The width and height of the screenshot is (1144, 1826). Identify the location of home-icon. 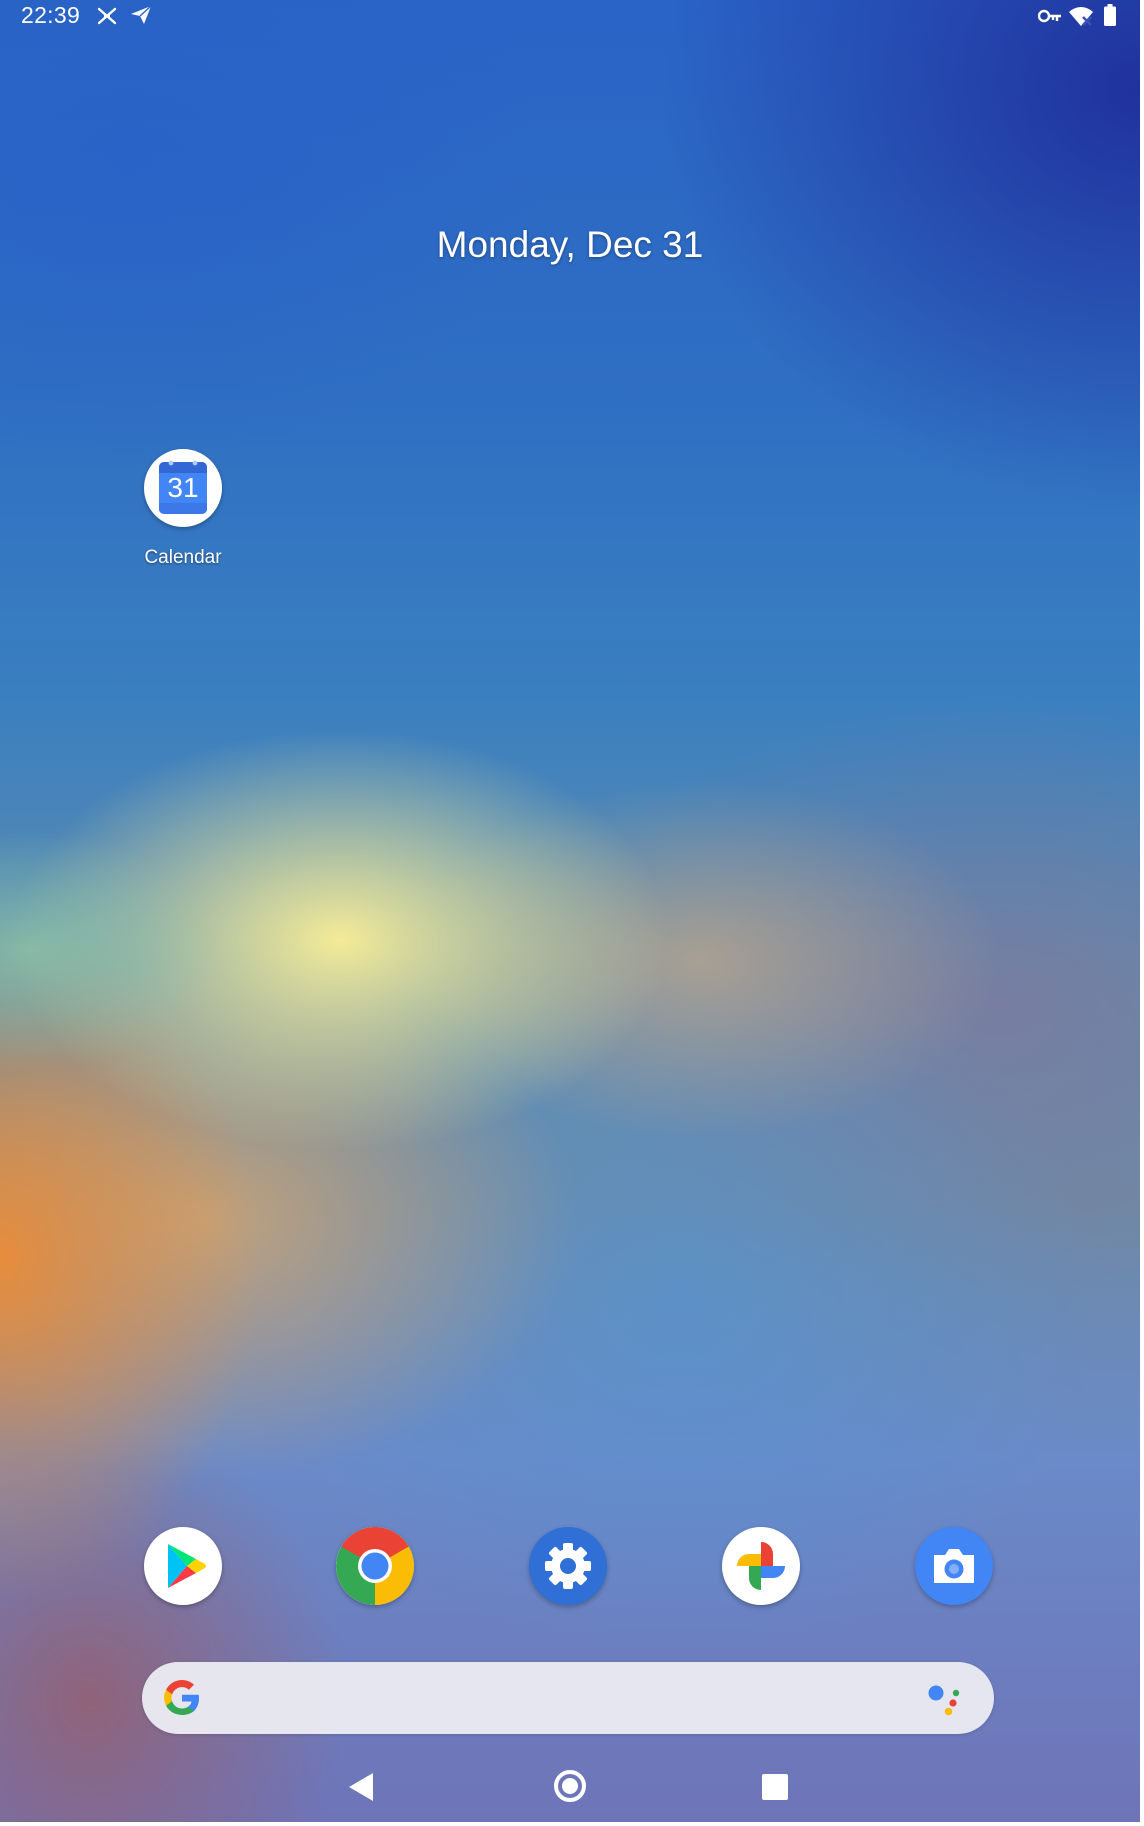
(570, 1788).